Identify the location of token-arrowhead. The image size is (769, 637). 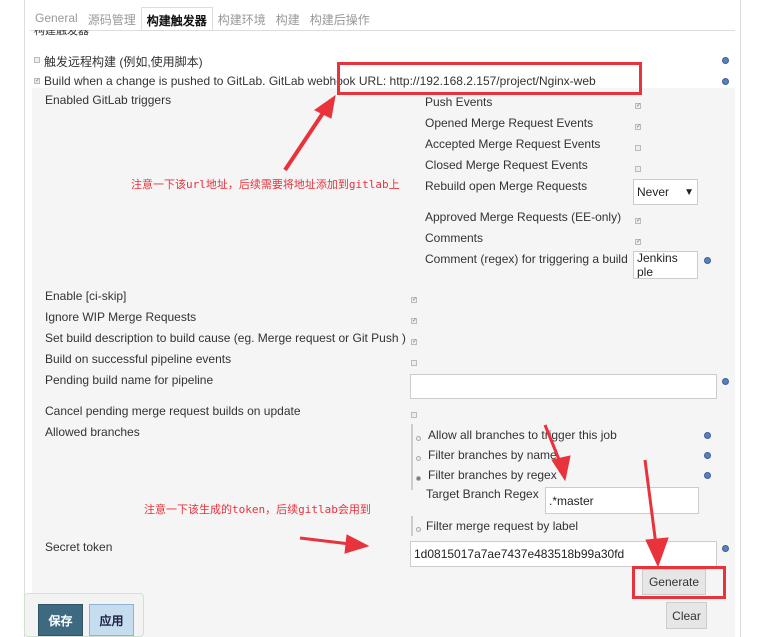
(357, 544).